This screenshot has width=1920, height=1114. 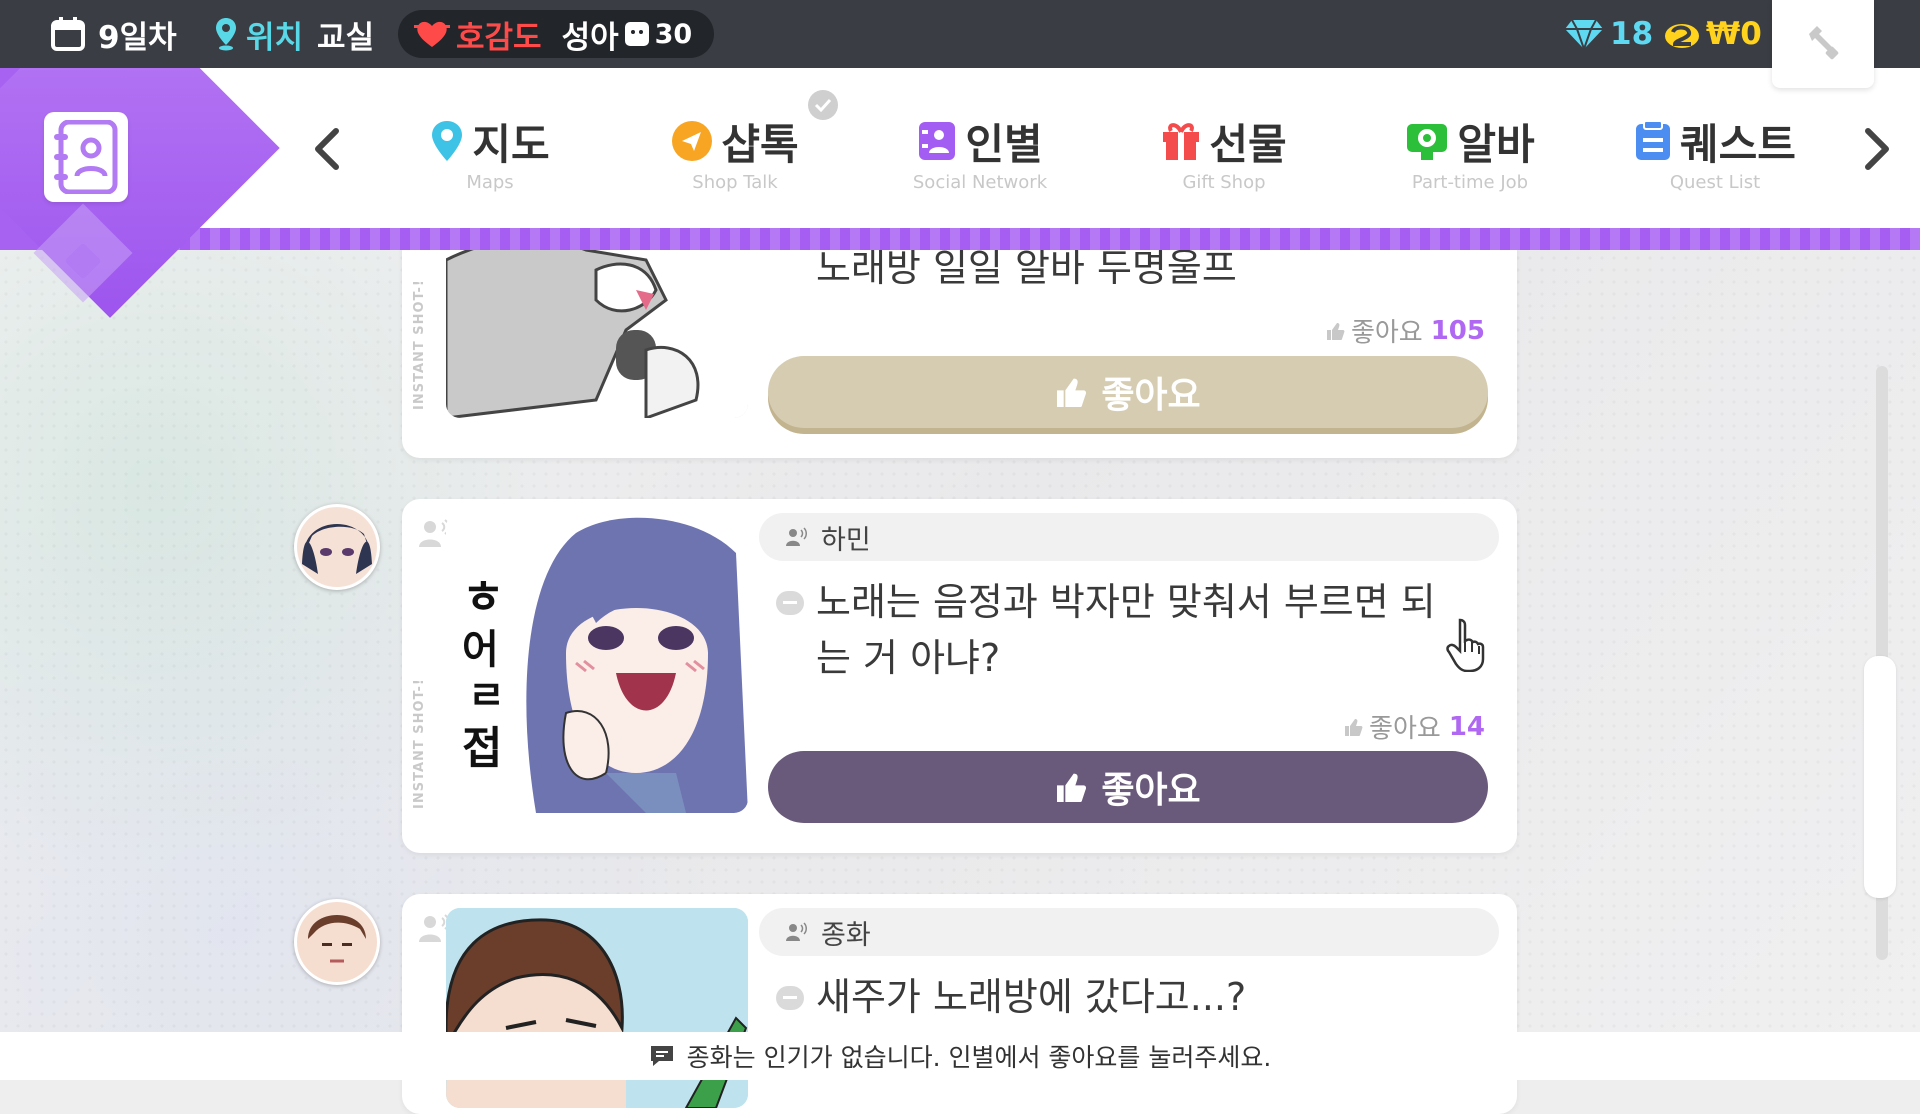 I want to click on avatar-hamin-image, so click(x=337, y=547).